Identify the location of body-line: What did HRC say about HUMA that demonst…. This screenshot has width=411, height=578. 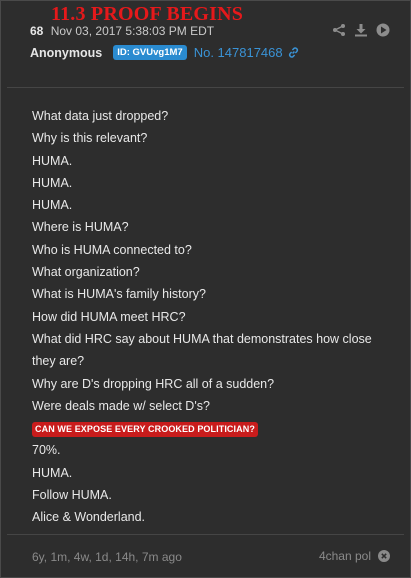
(202, 350).